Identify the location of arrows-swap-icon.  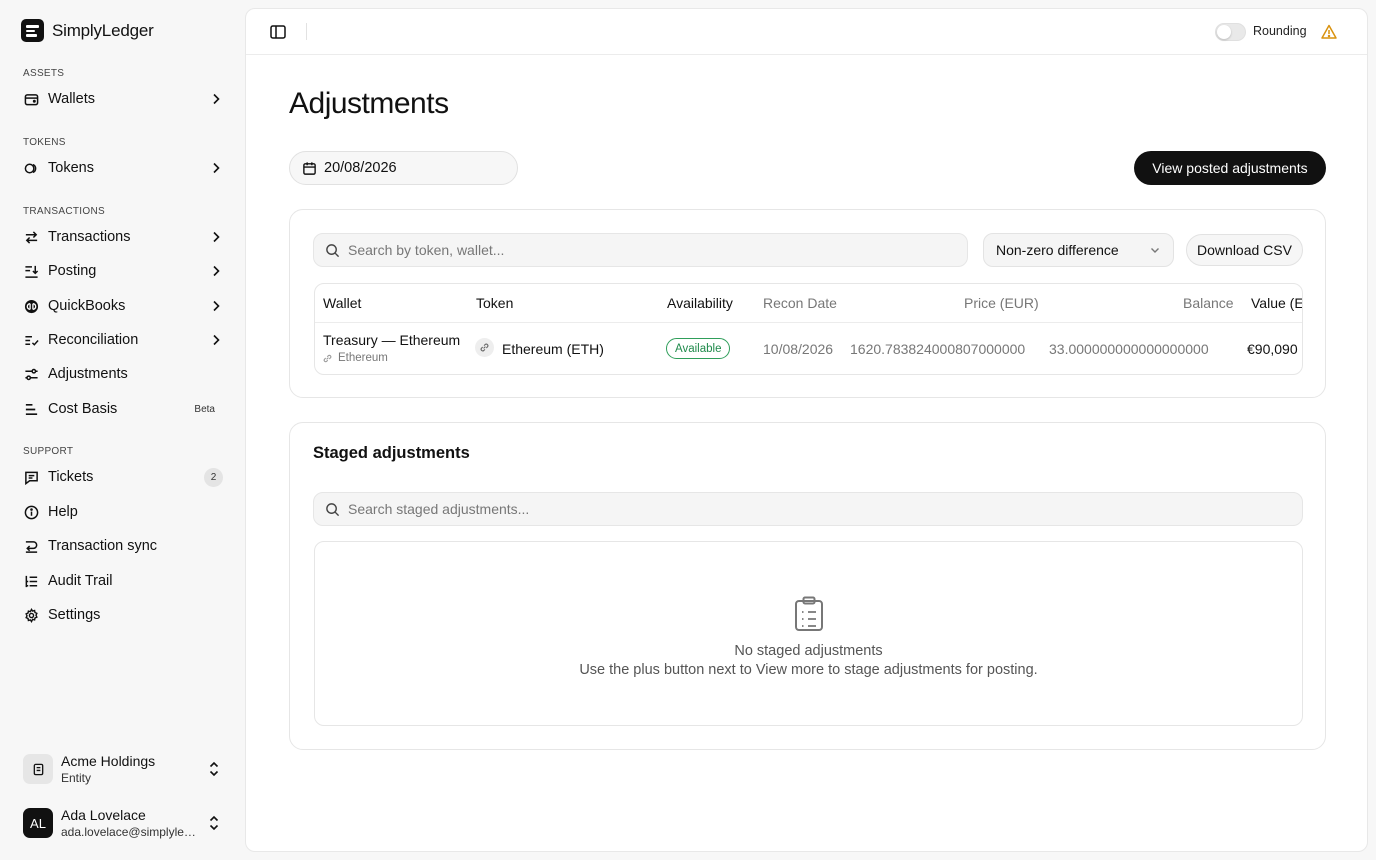
(31, 237).